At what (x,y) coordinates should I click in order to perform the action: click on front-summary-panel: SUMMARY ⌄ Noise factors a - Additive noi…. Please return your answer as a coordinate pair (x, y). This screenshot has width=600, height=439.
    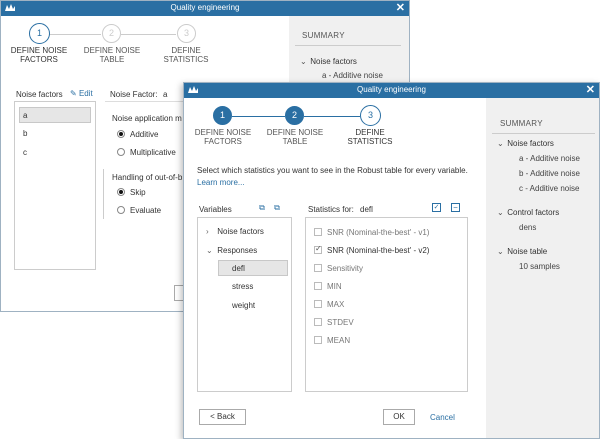
    Looking at the image, I should click on (542, 268).